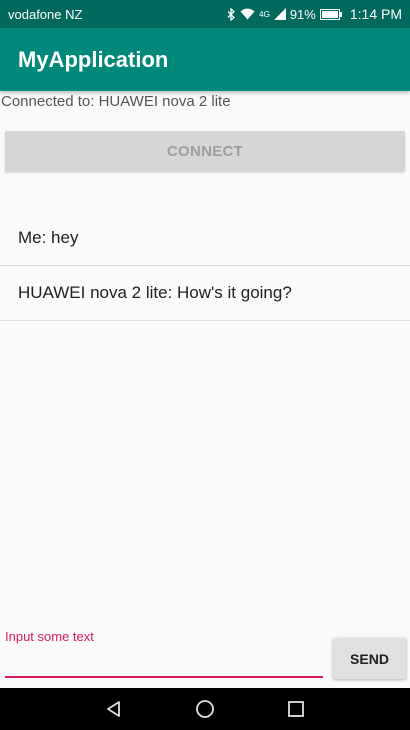 The image size is (410, 730). Describe the element at coordinates (48, 237) in the screenshot. I see `message-text: Me: hey` at that location.